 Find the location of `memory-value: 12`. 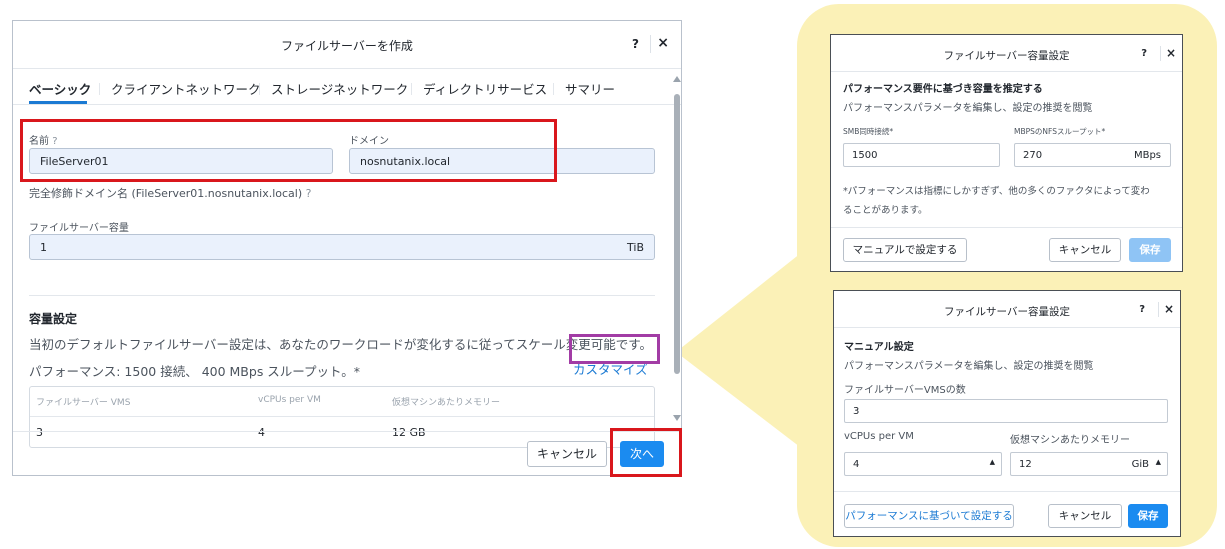

memory-value: 12 is located at coordinates (1025, 464).